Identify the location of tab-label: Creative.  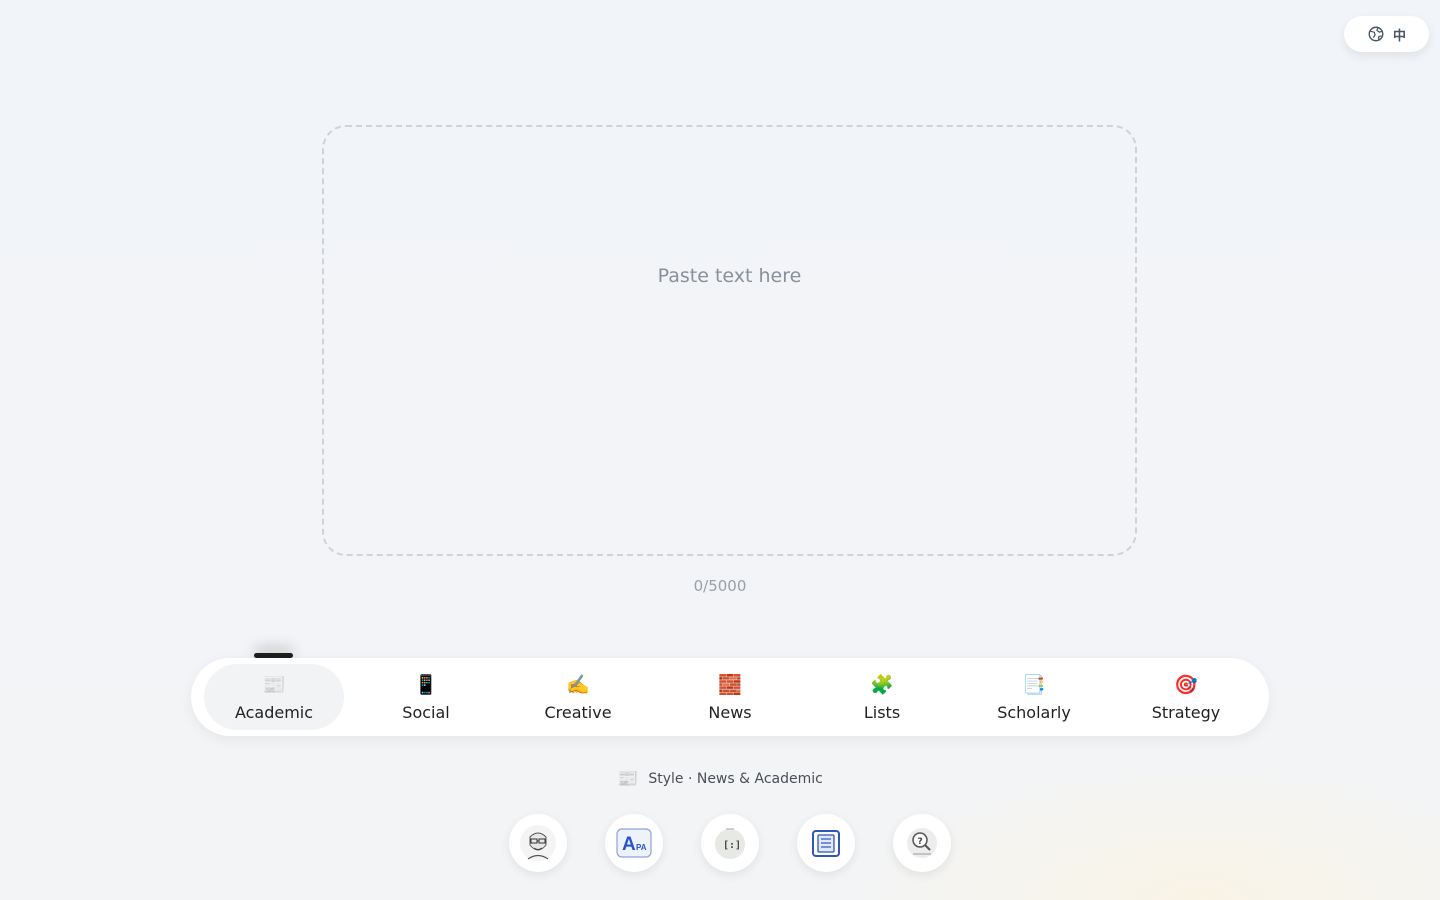
(578, 712).